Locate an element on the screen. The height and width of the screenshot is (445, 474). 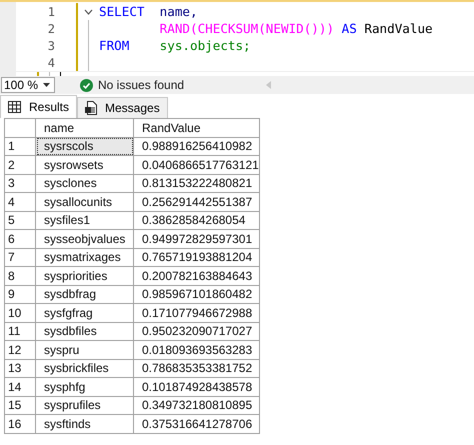
line-number: 1 is located at coordinates (50, 11).